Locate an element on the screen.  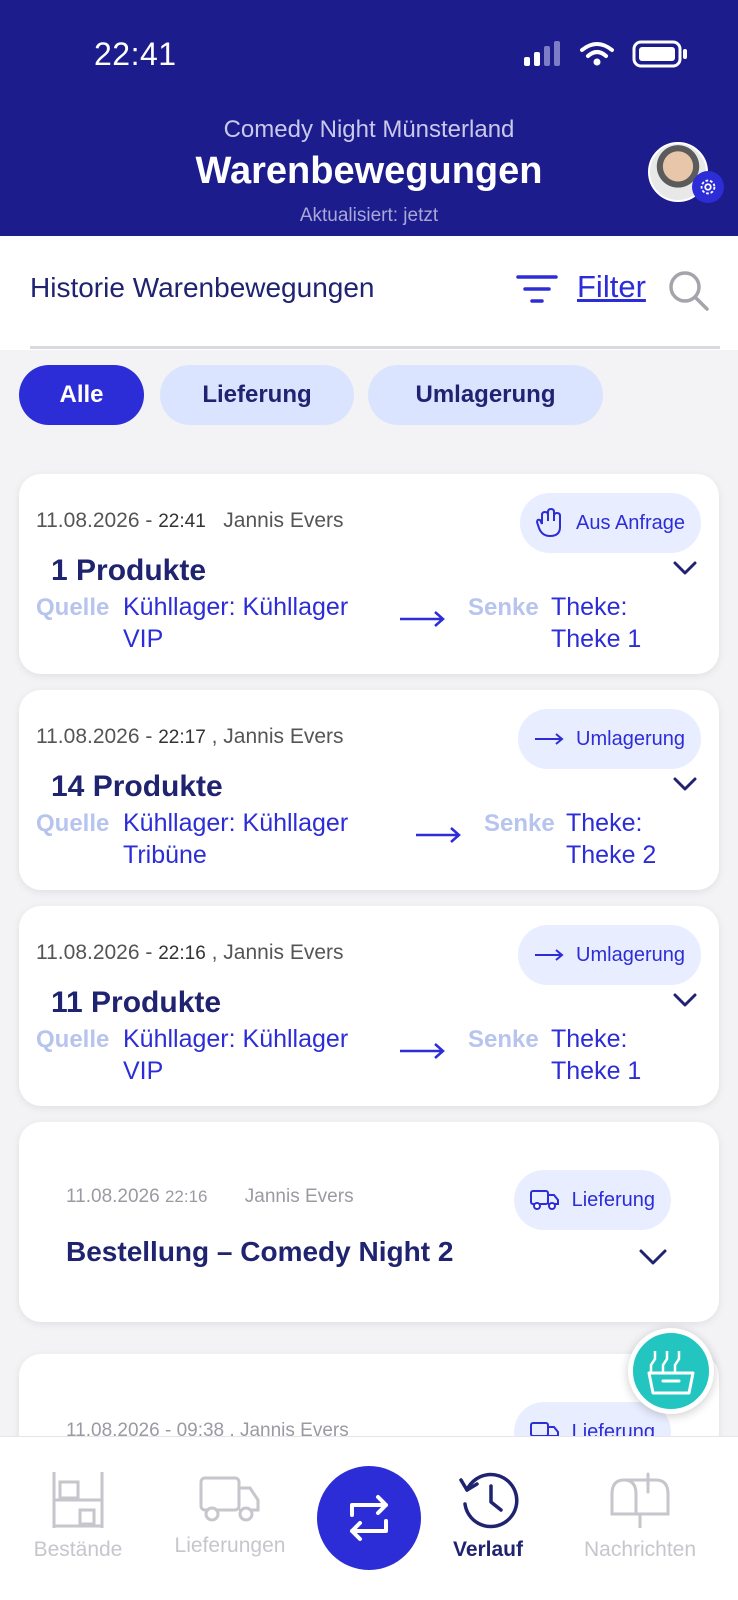
sink-value: Theke: Theke 2 is located at coordinates (611, 839).